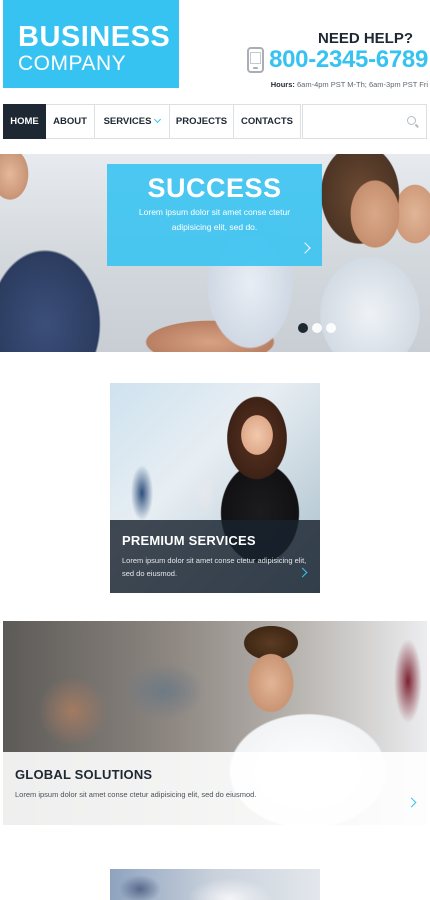 This screenshot has height=900, width=430. I want to click on nav-item-label: ABOUT, so click(70, 121).